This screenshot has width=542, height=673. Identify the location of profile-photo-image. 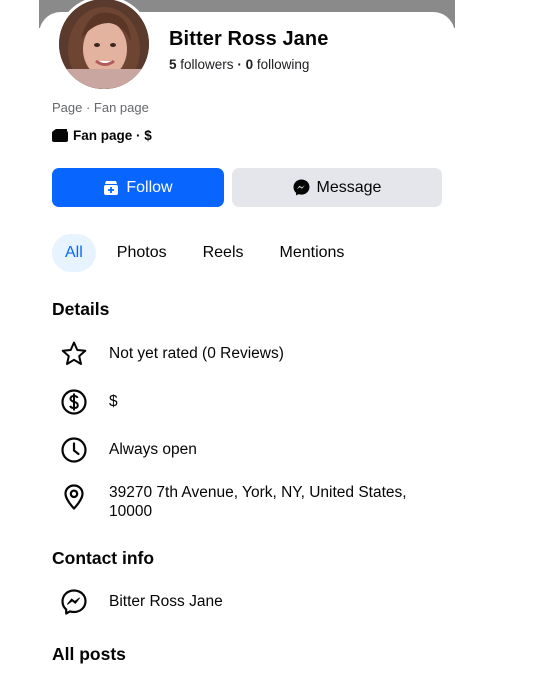
(104, 44).